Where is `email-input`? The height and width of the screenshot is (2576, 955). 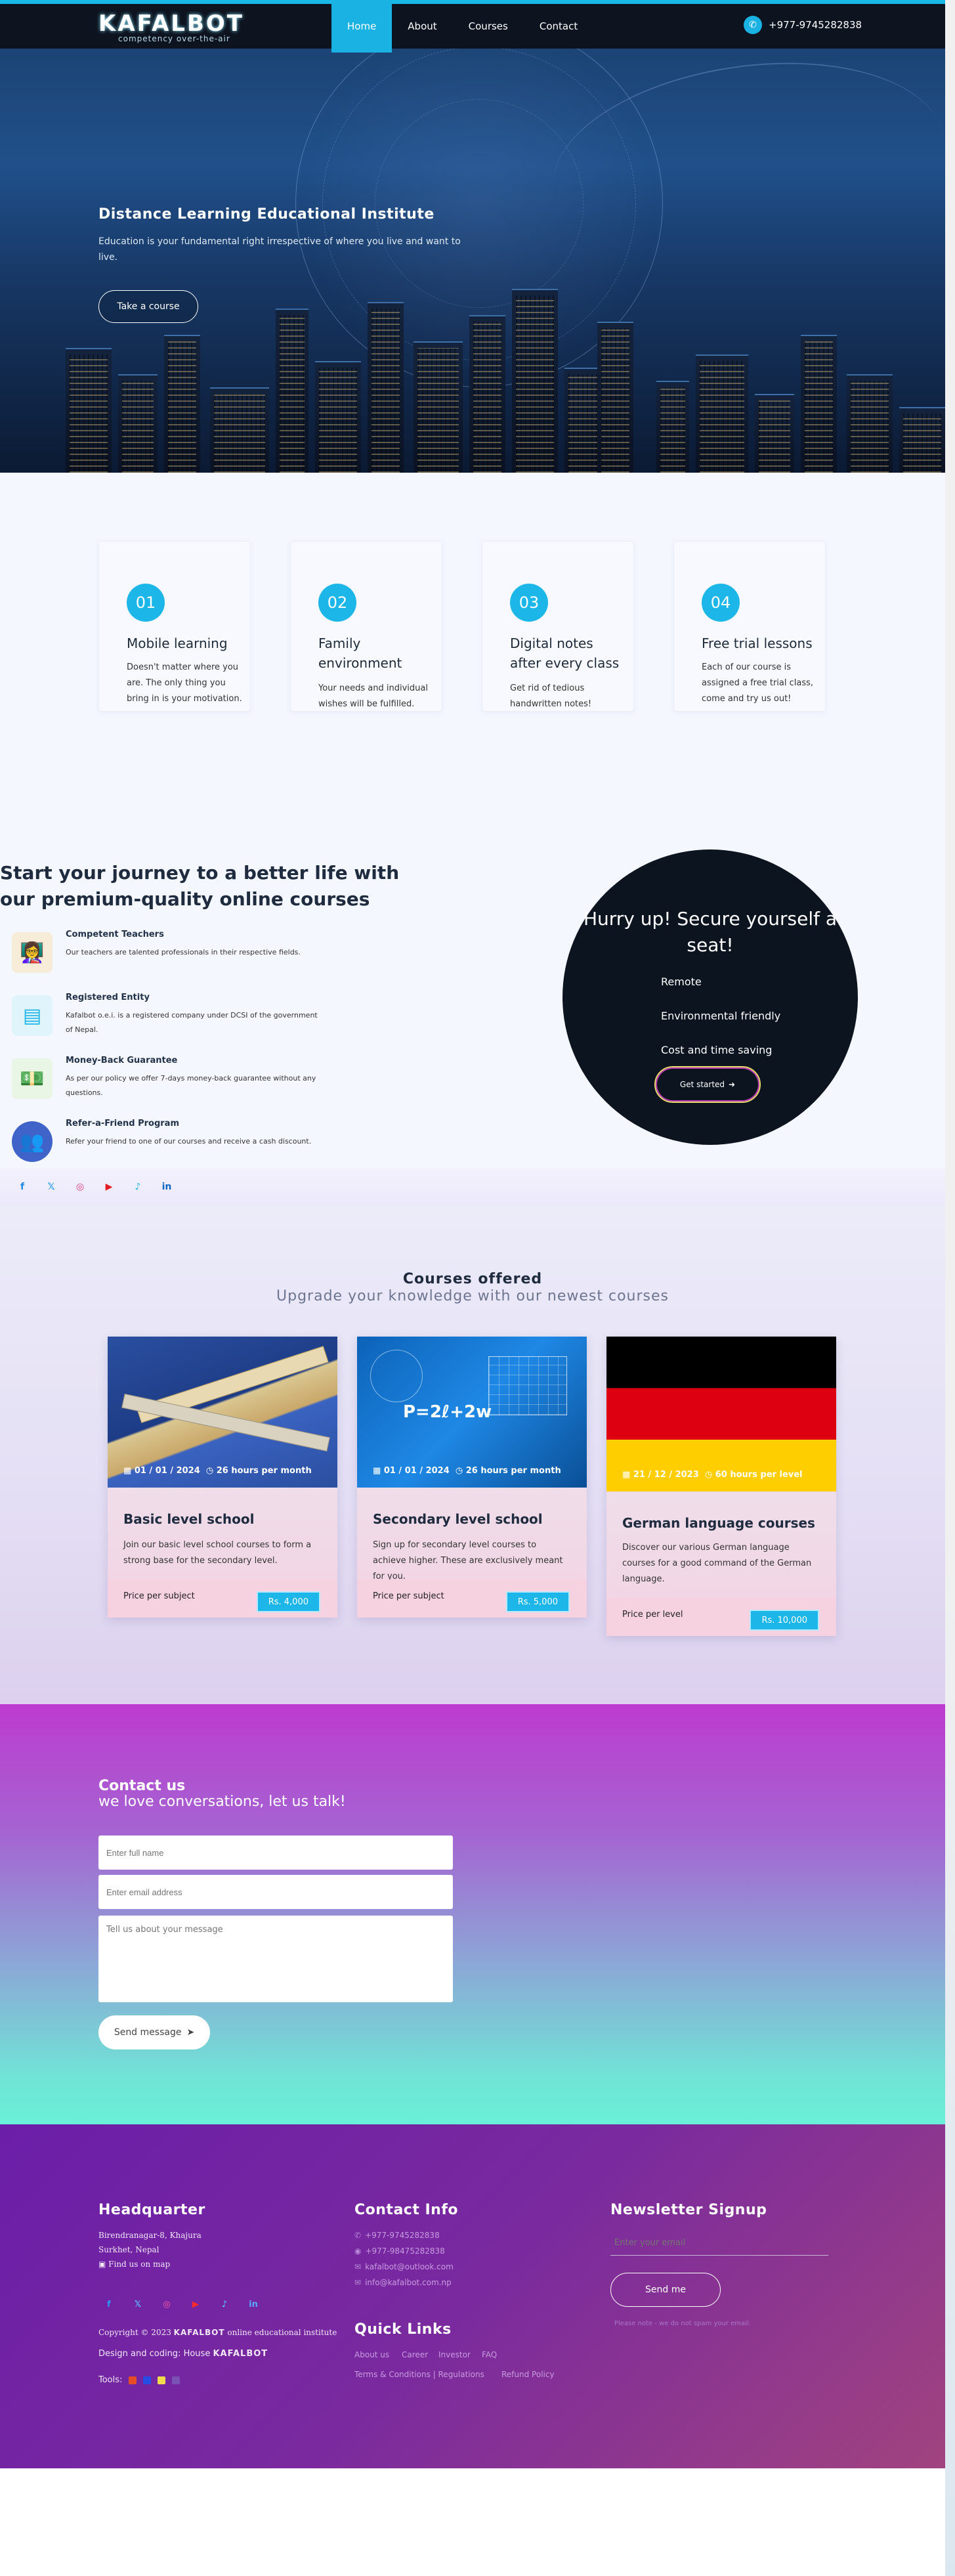
email-input is located at coordinates (275, 1892).